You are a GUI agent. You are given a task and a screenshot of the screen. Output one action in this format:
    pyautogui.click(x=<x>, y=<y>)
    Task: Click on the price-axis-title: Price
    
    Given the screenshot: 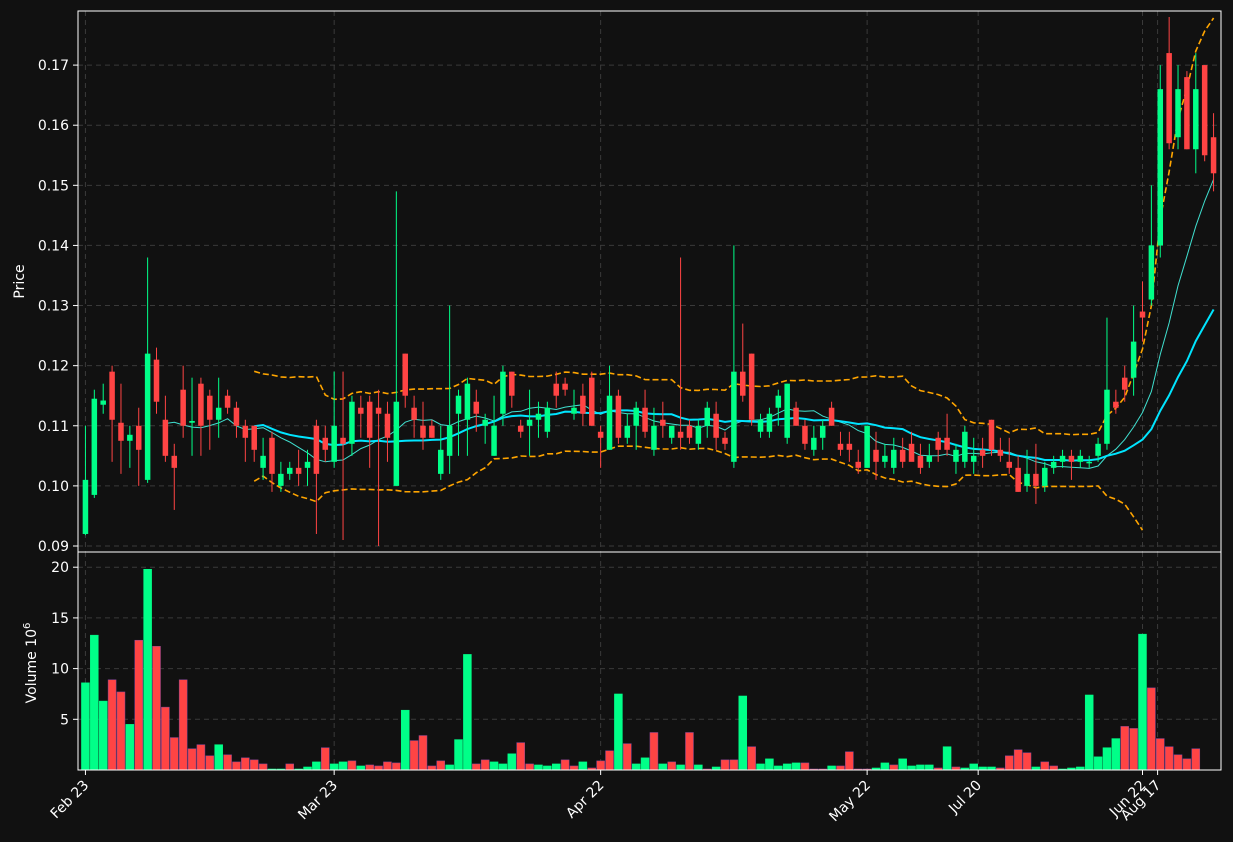 What is the action you would take?
    pyautogui.click(x=20, y=281)
    